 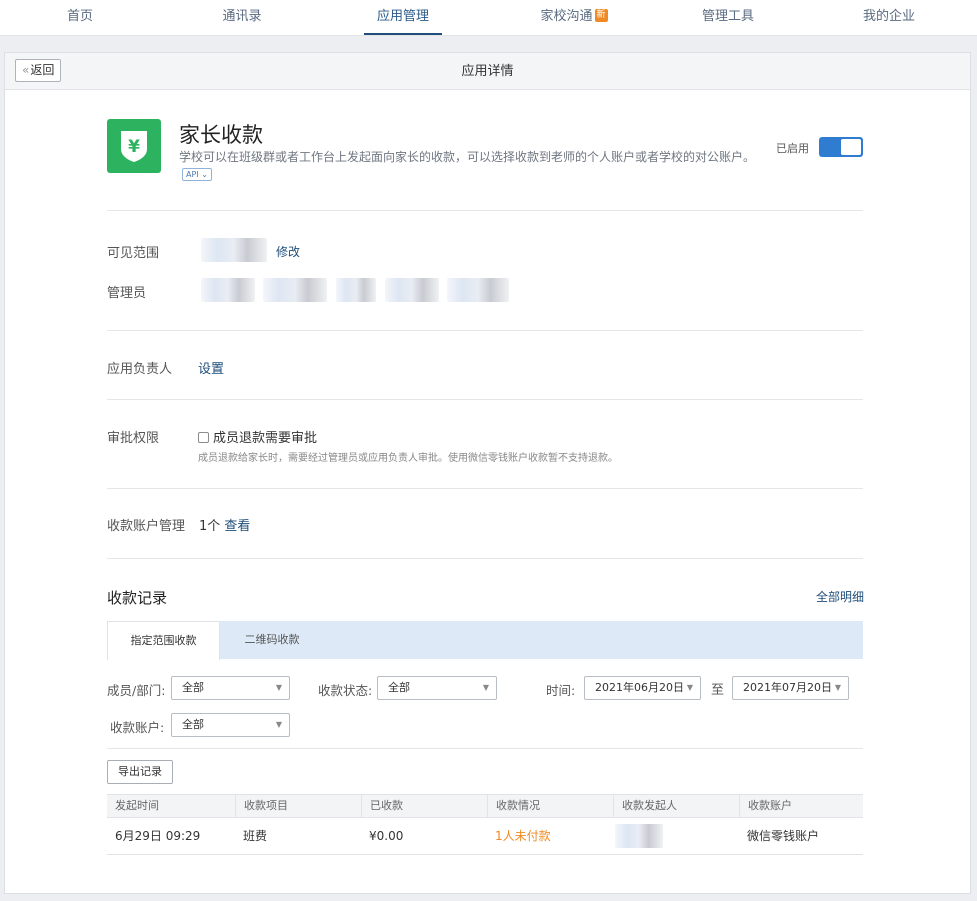 I want to click on account-count: 1个 查看, so click(x=225, y=526).